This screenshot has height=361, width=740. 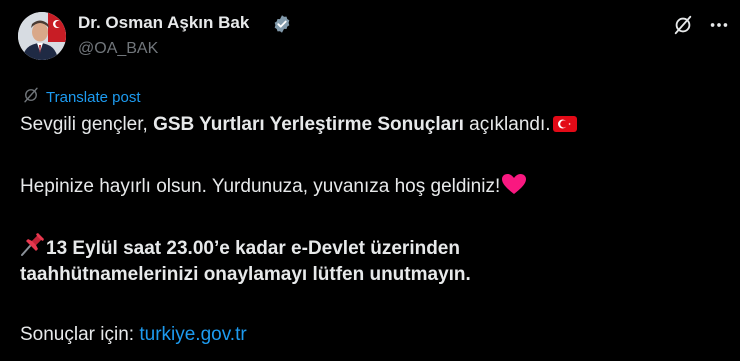 What do you see at coordinates (308, 124) in the screenshot?
I see `post-results-title: GSB Yurtları Yerleştirme Sonuçları` at bounding box center [308, 124].